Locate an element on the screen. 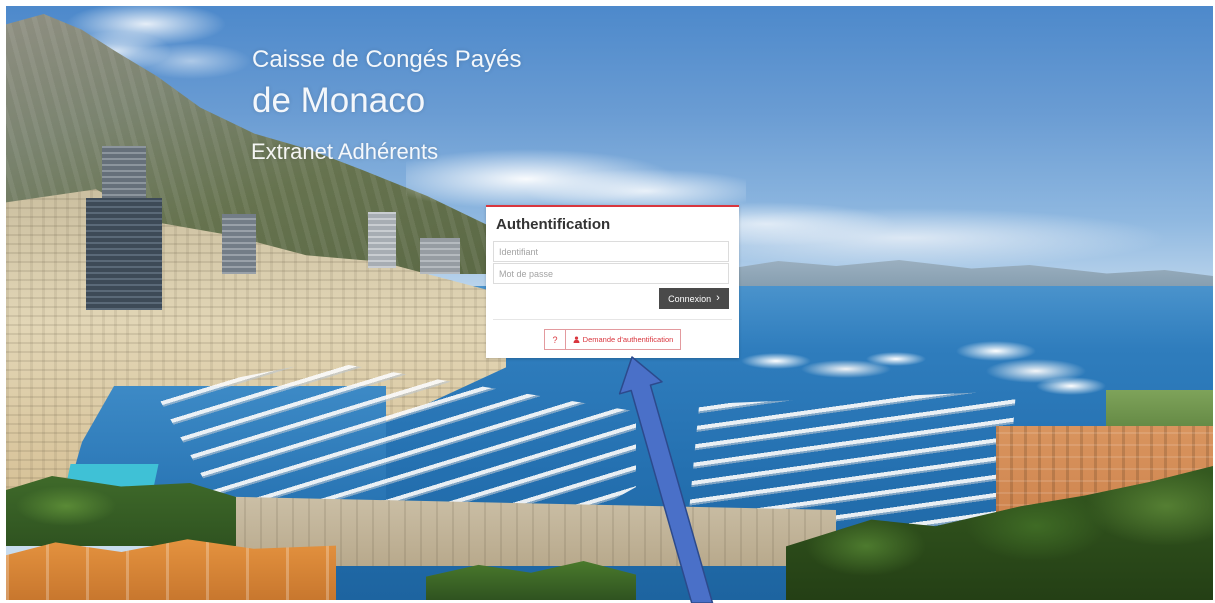 The width and height of the screenshot is (1215, 603). divider is located at coordinates (612, 319).